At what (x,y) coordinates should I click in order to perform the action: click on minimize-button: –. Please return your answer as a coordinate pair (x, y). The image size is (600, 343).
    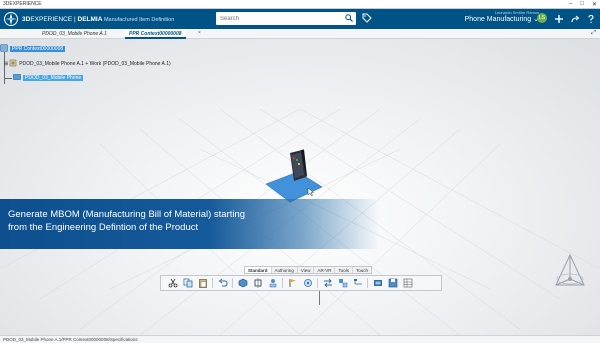
    Looking at the image, I should click on (570, 4).